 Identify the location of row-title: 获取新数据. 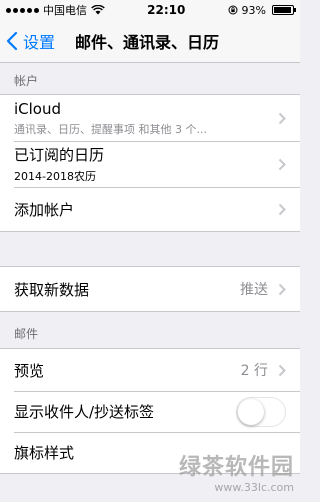
(52, 289).